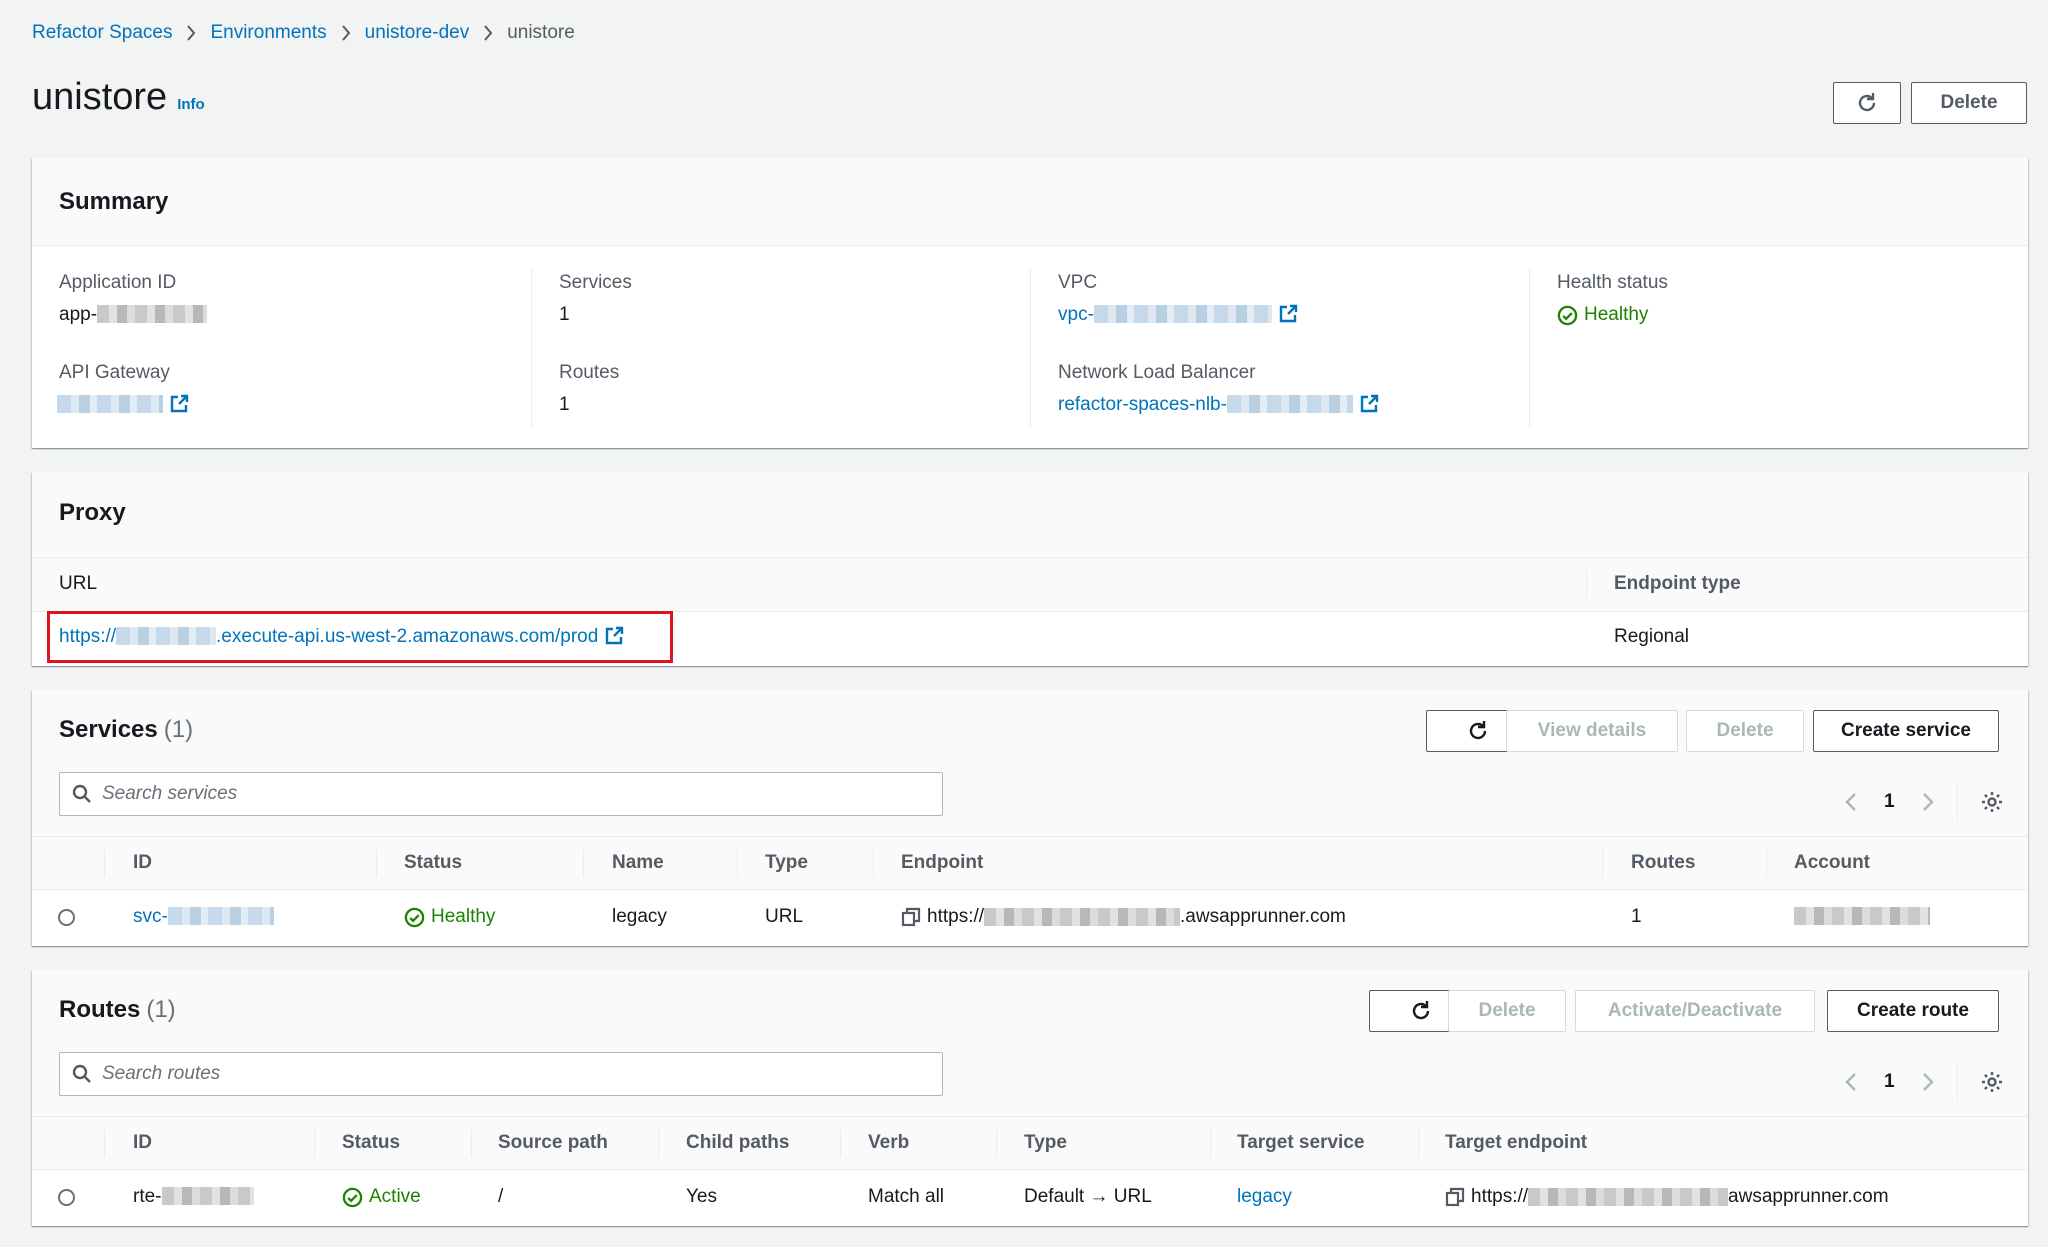  I want to click on nlb-label: Network Load Balancer, so click(1157, 372).